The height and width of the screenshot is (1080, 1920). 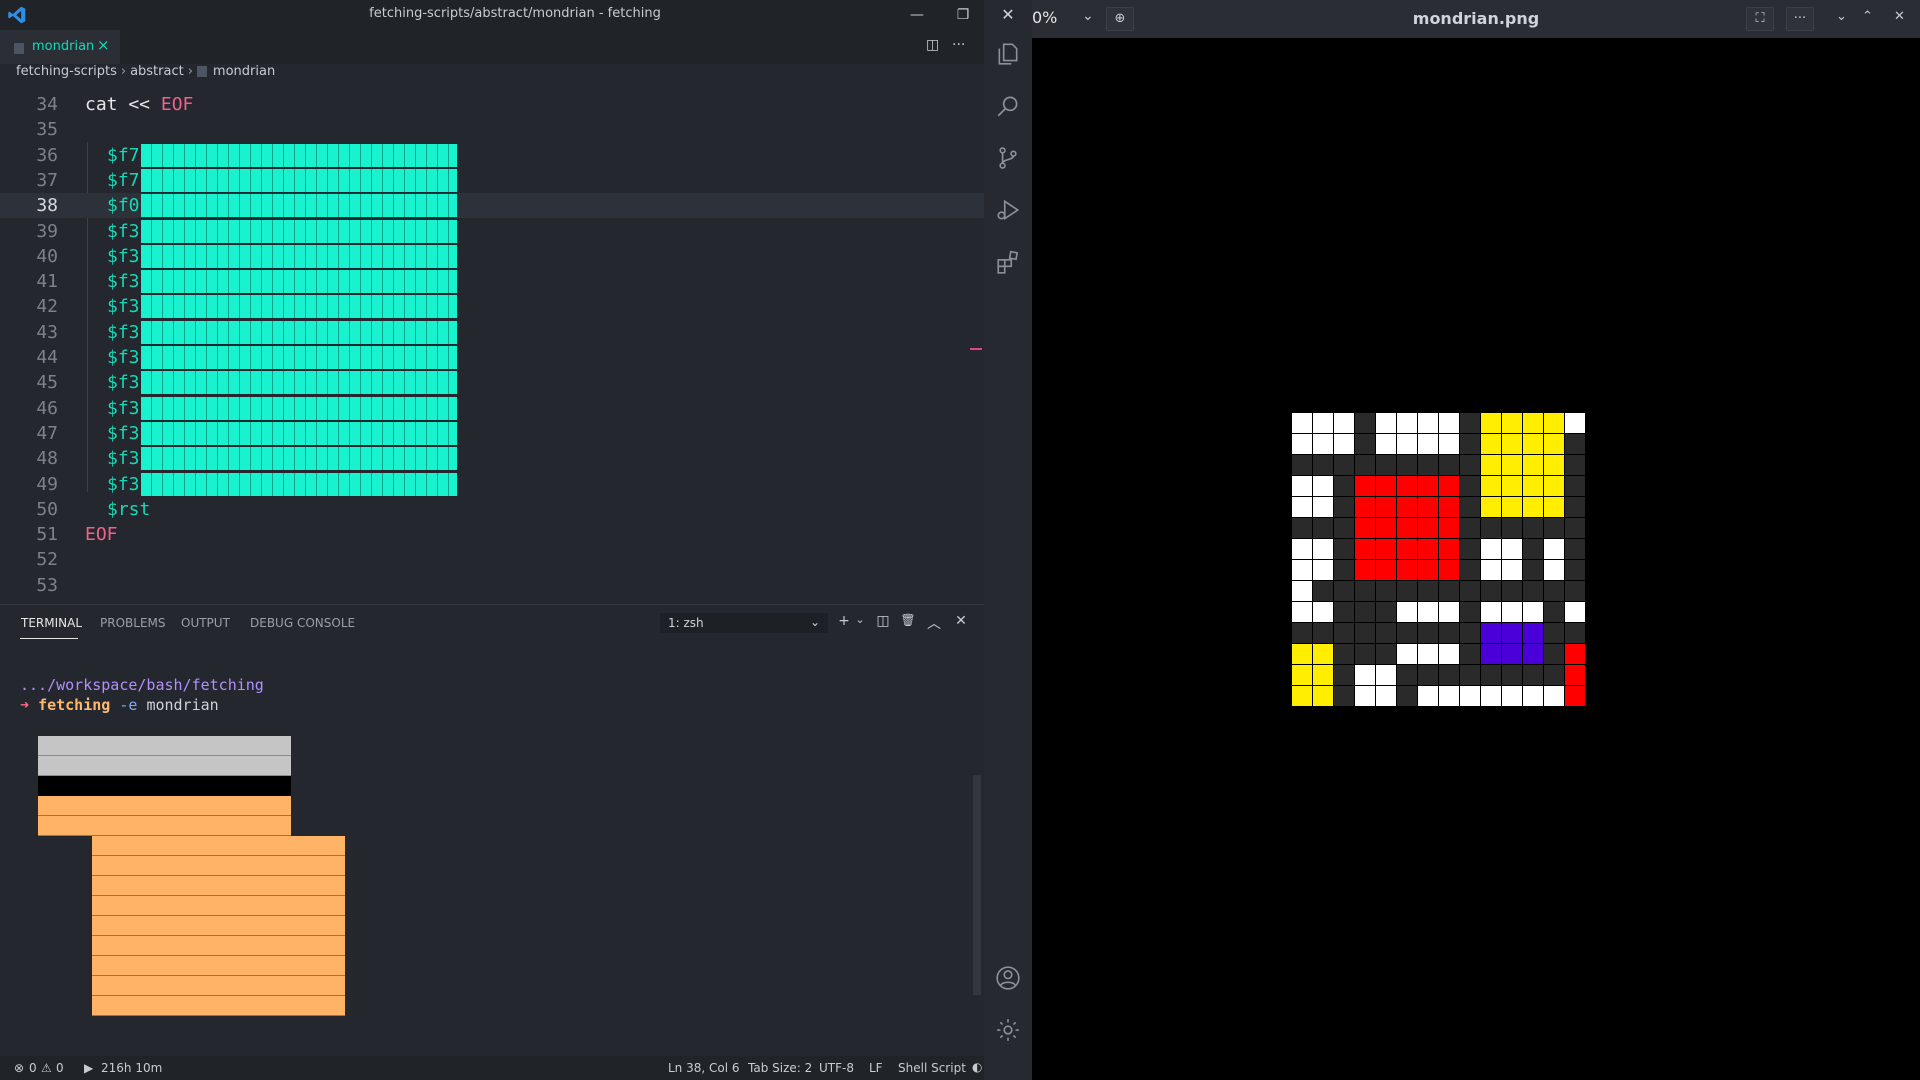 What do you see at coordinates (492, 332) in the screenshot?
I see `code-line: 43 $f3` at bounding box center [492, 332].